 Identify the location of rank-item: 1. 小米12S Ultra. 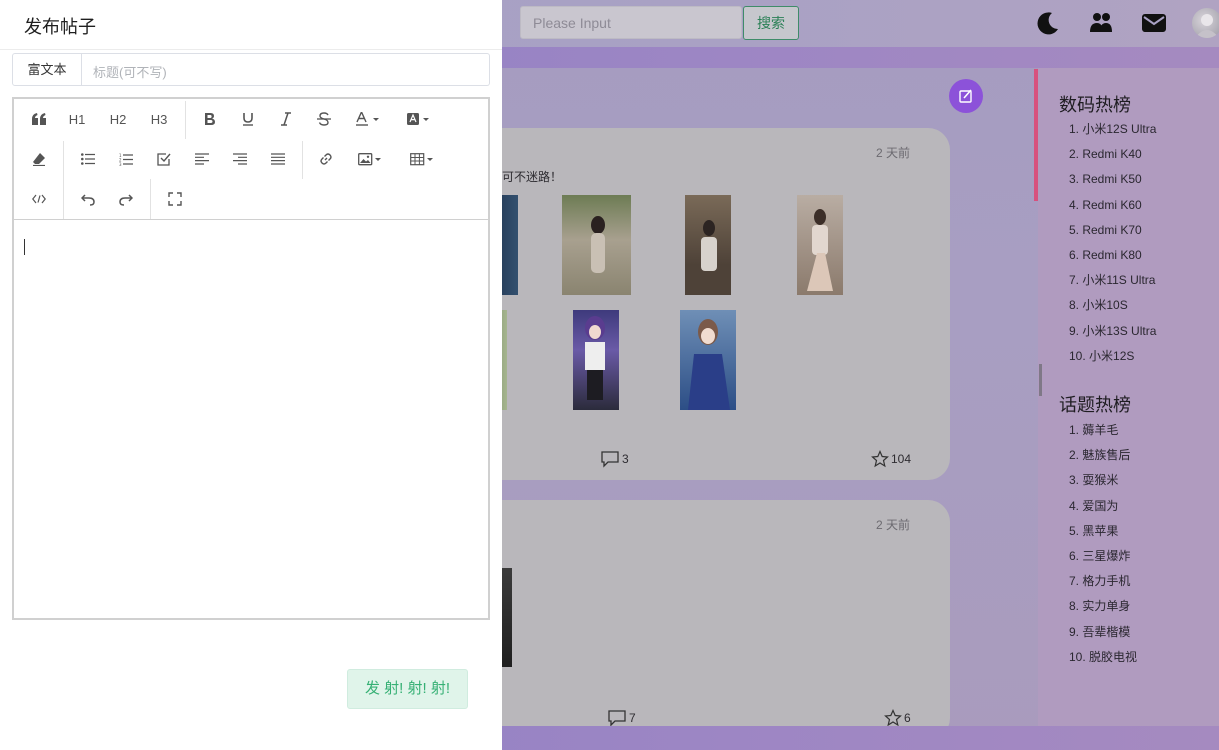
(1112, 132).